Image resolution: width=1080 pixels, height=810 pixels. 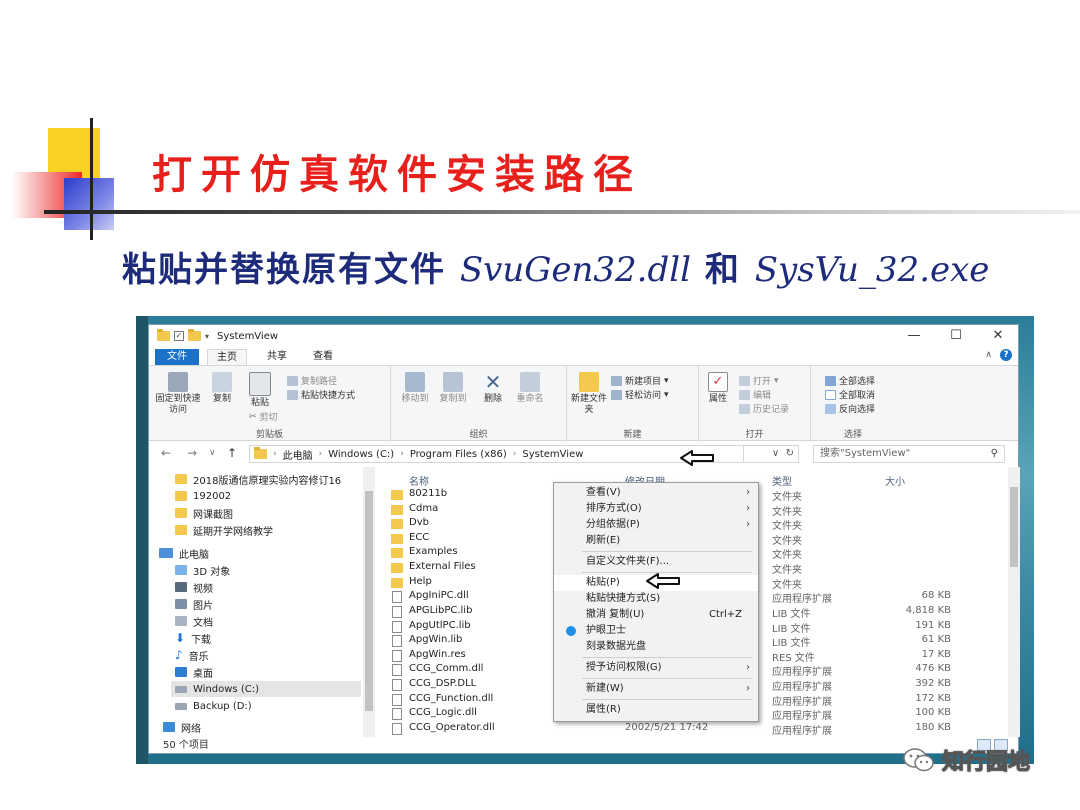 I want to click on copy-button: 复制, so click(x=222, y=388).